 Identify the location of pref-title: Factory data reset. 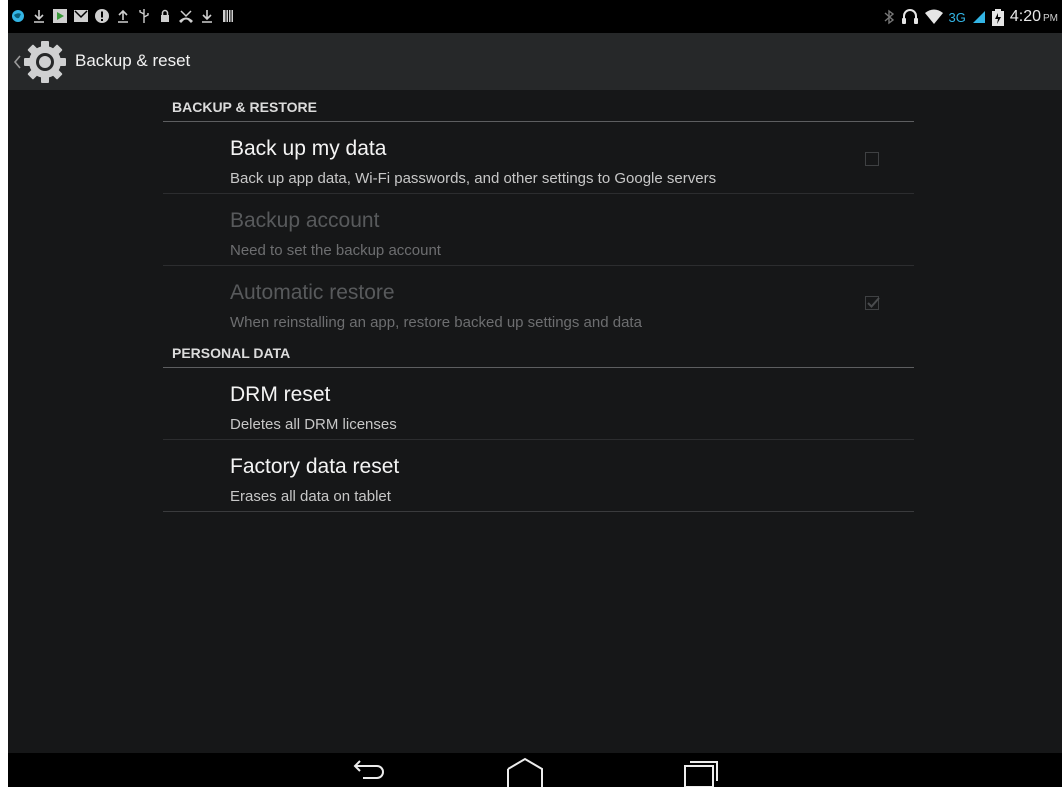
(315, 466).